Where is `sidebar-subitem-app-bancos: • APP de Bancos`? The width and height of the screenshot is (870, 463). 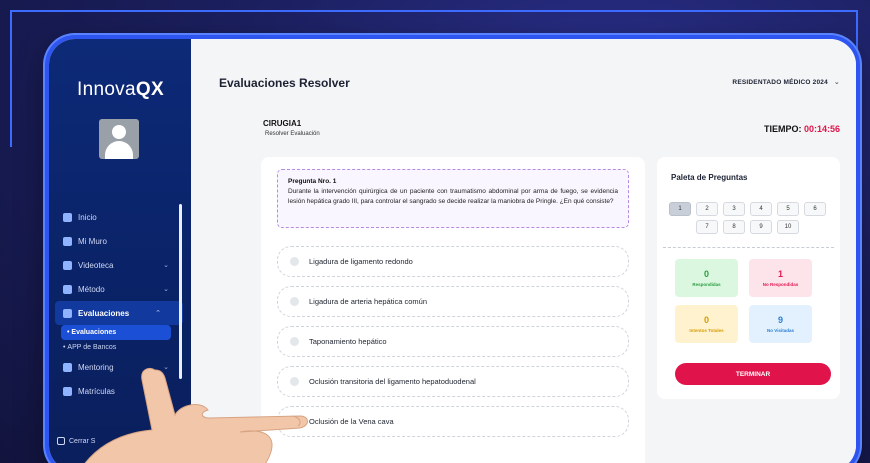
sidebar-subitem-app-bancos: • APP de Bancos is located at coordinates (120, 347).